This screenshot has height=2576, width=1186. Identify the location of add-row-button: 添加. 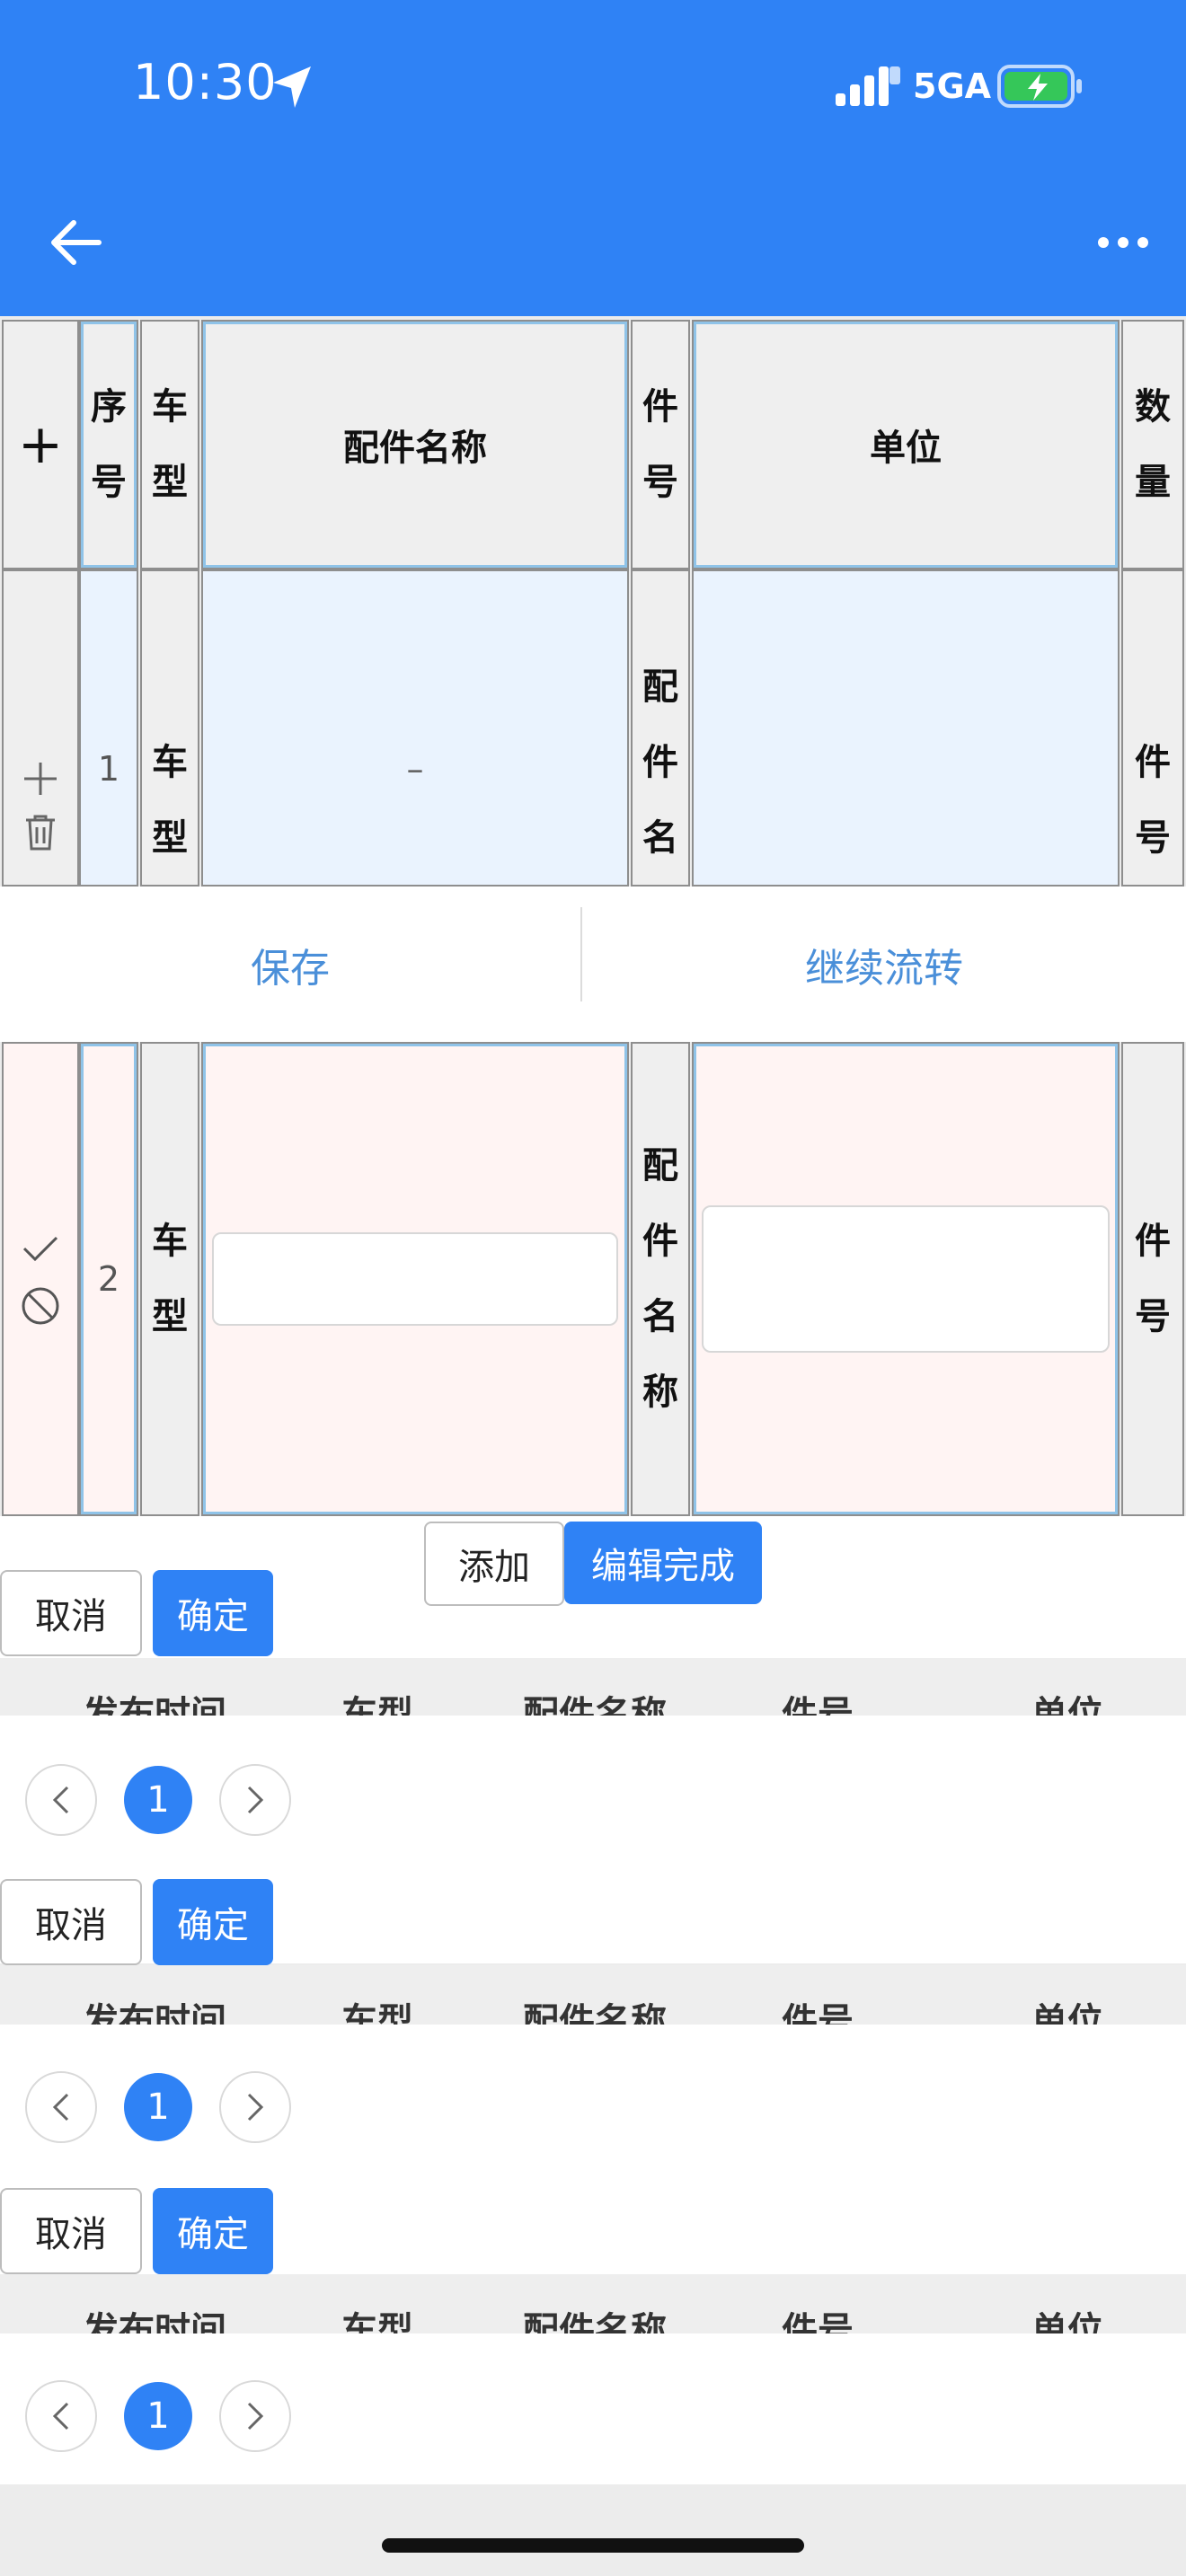
(494, 1564).